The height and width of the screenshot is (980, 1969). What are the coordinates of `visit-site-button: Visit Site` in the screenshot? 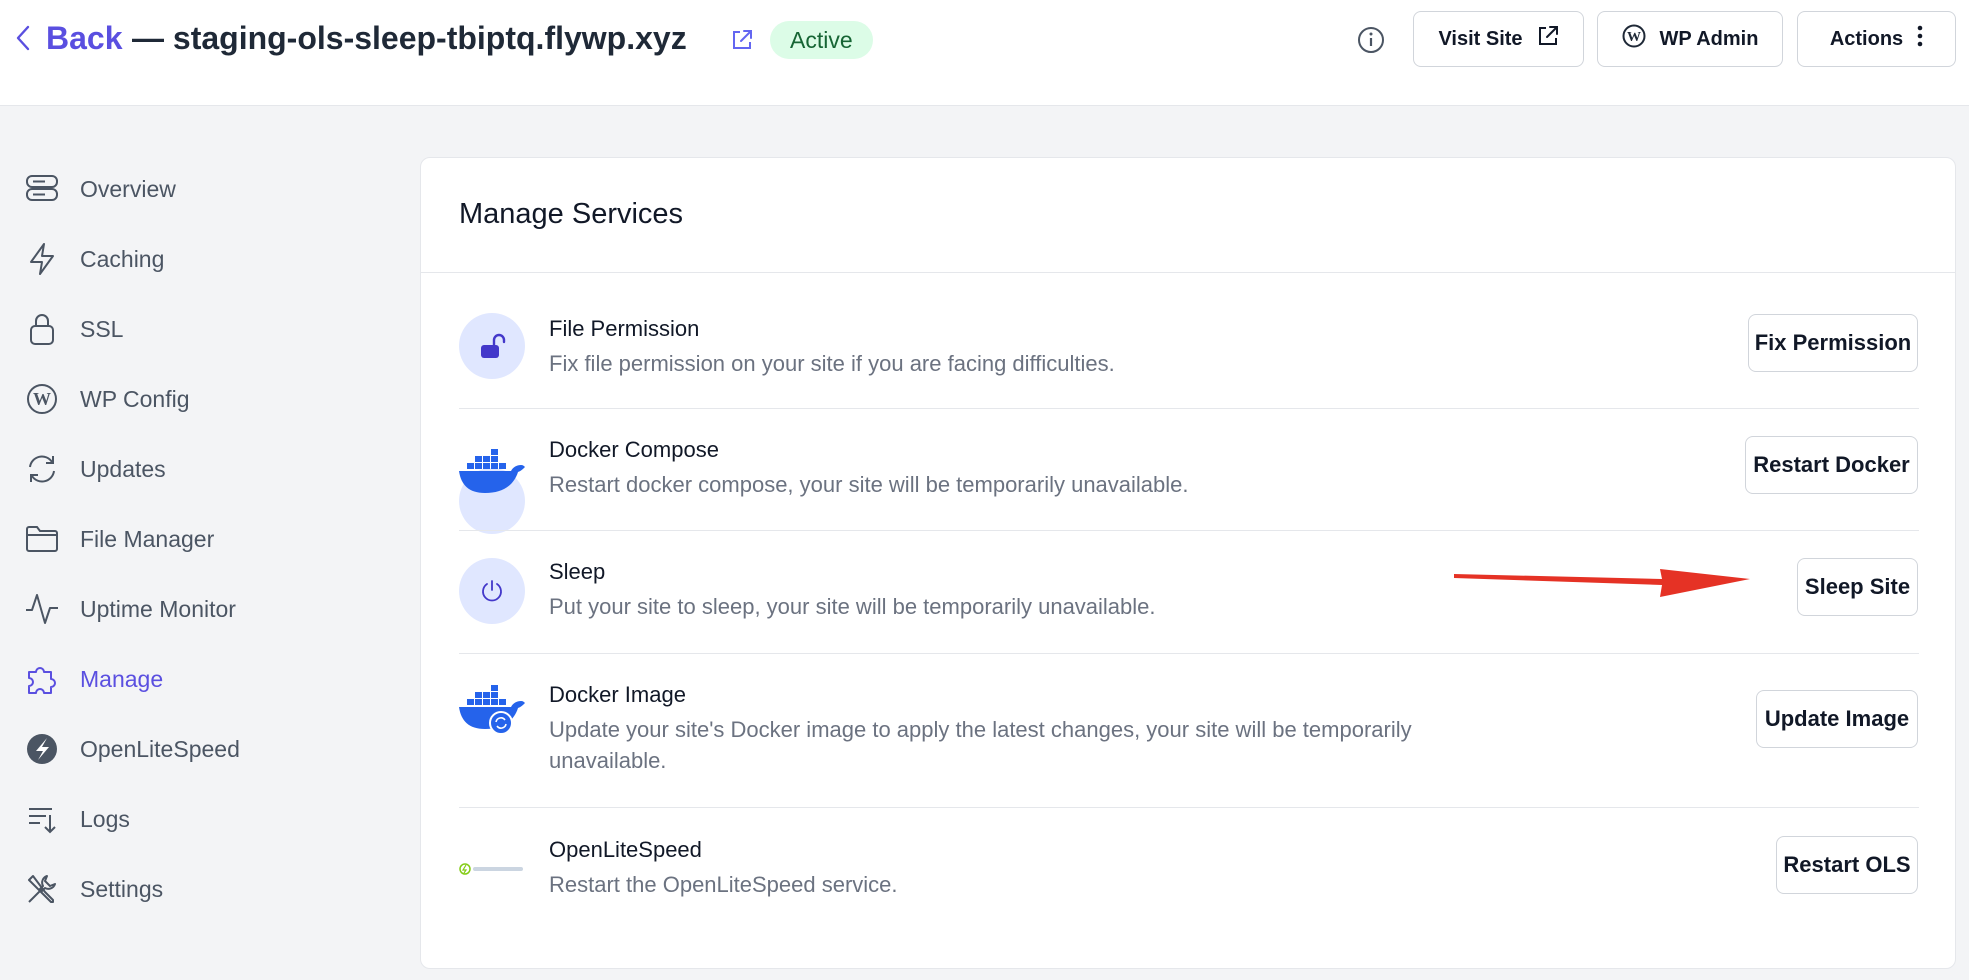 It's located at (1498, 39).